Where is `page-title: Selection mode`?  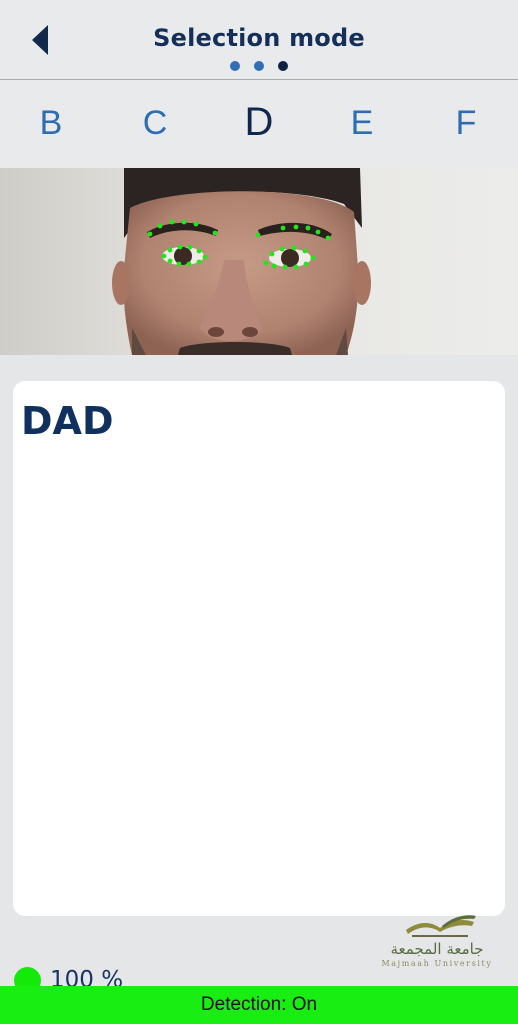
page-title: Selection mode is located at coordinates (259, 38).